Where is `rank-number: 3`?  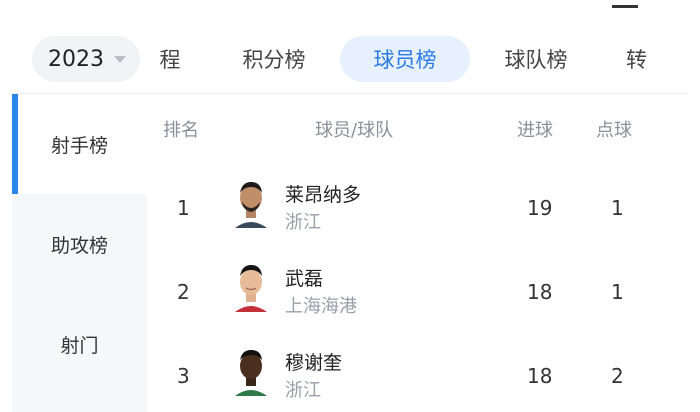
rank-number: 3 is located at coordinates (183, 376).